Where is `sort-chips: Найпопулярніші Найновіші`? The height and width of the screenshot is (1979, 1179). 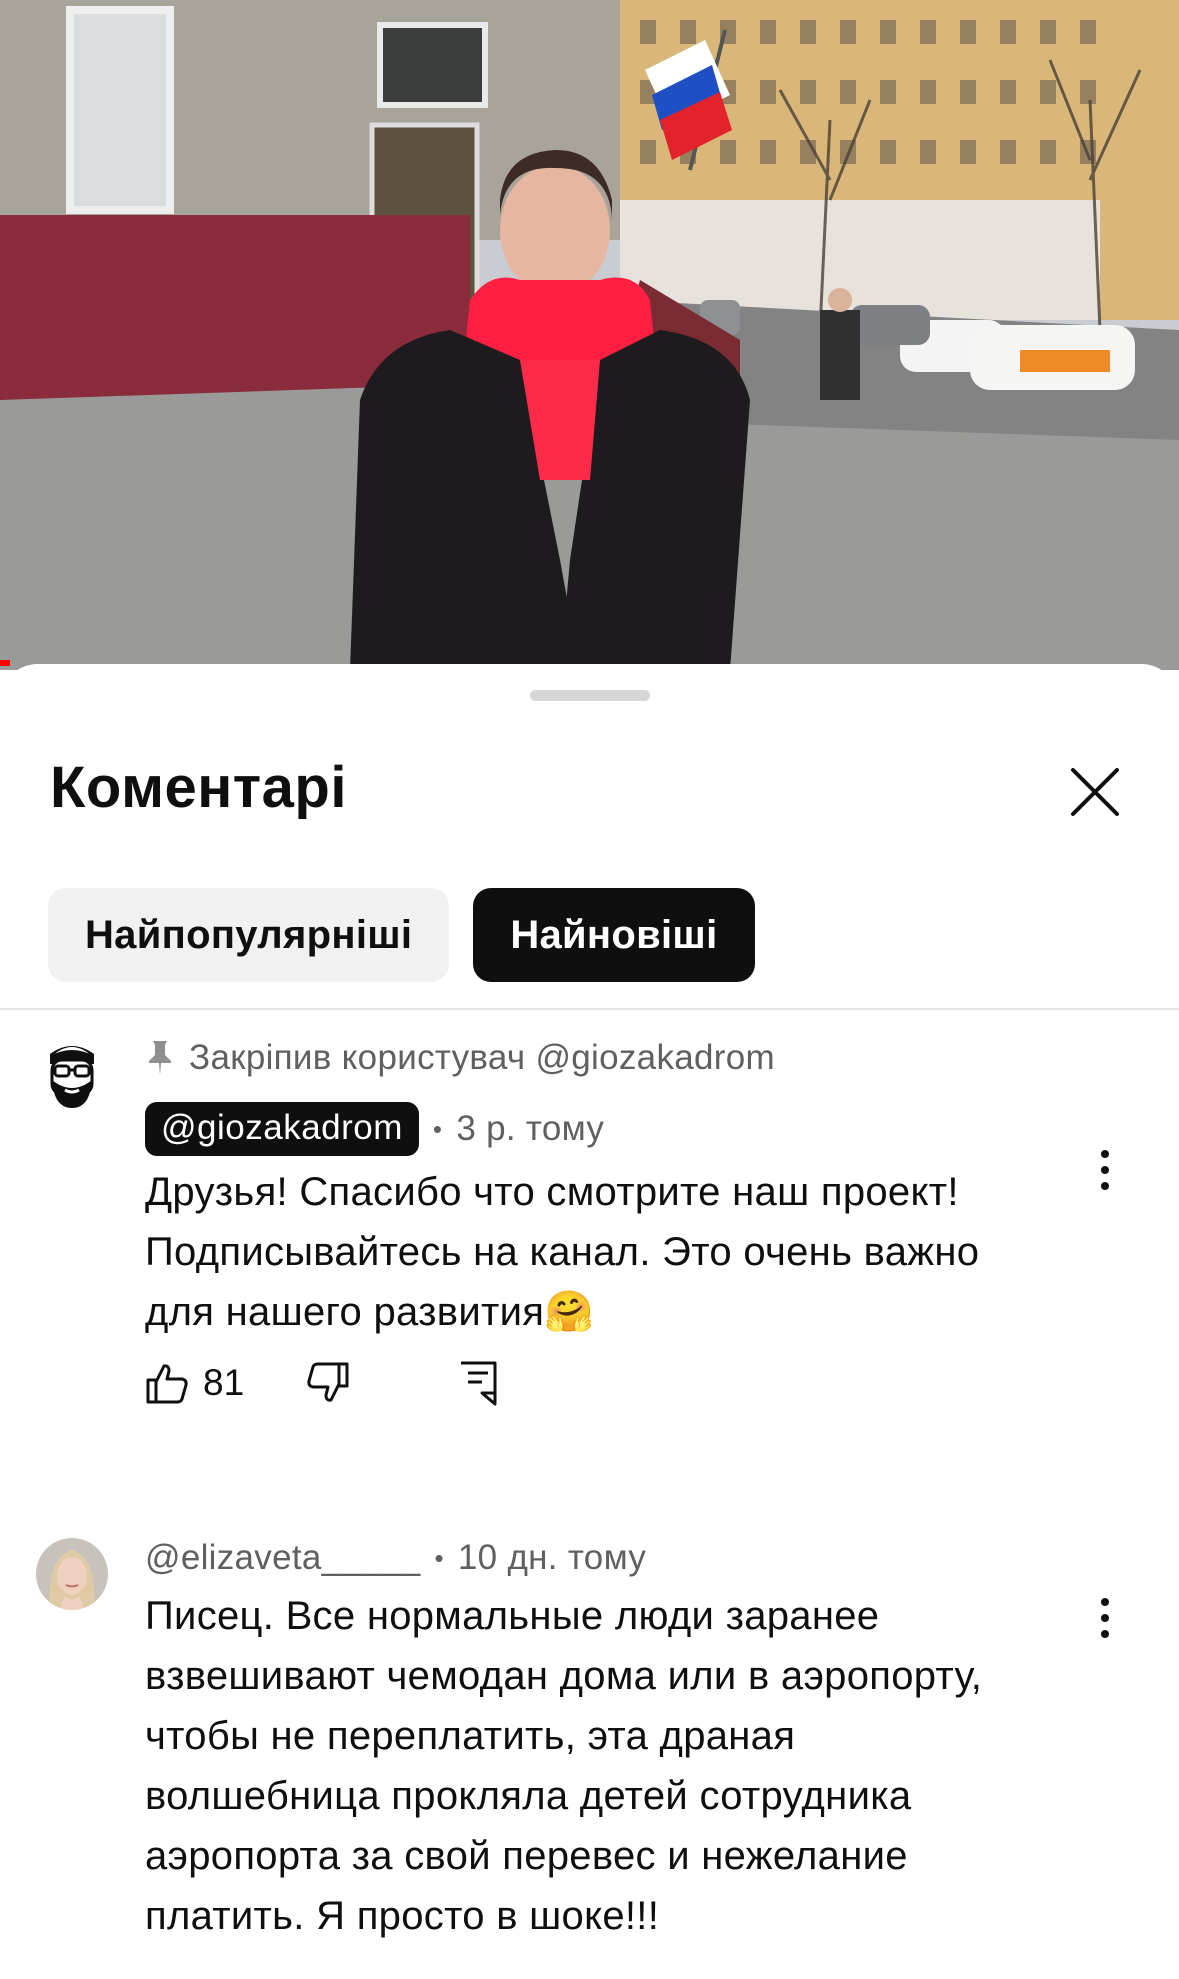
sort-chips: Найпопулярніші Найновіші is located at coordinates (401, 935).